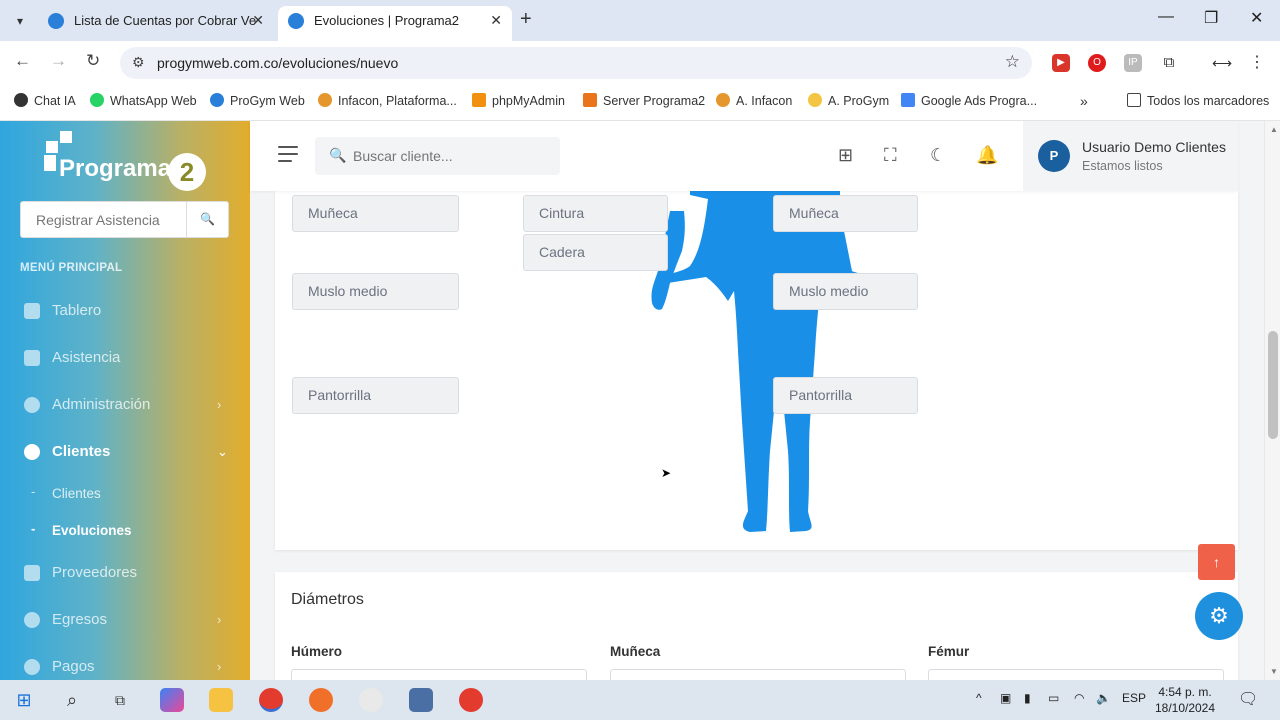  What do you see at coordinates (77, 310) in the screenshot?
I see `sidebar-item-label: Tablero` at bounding box center [77, 310].